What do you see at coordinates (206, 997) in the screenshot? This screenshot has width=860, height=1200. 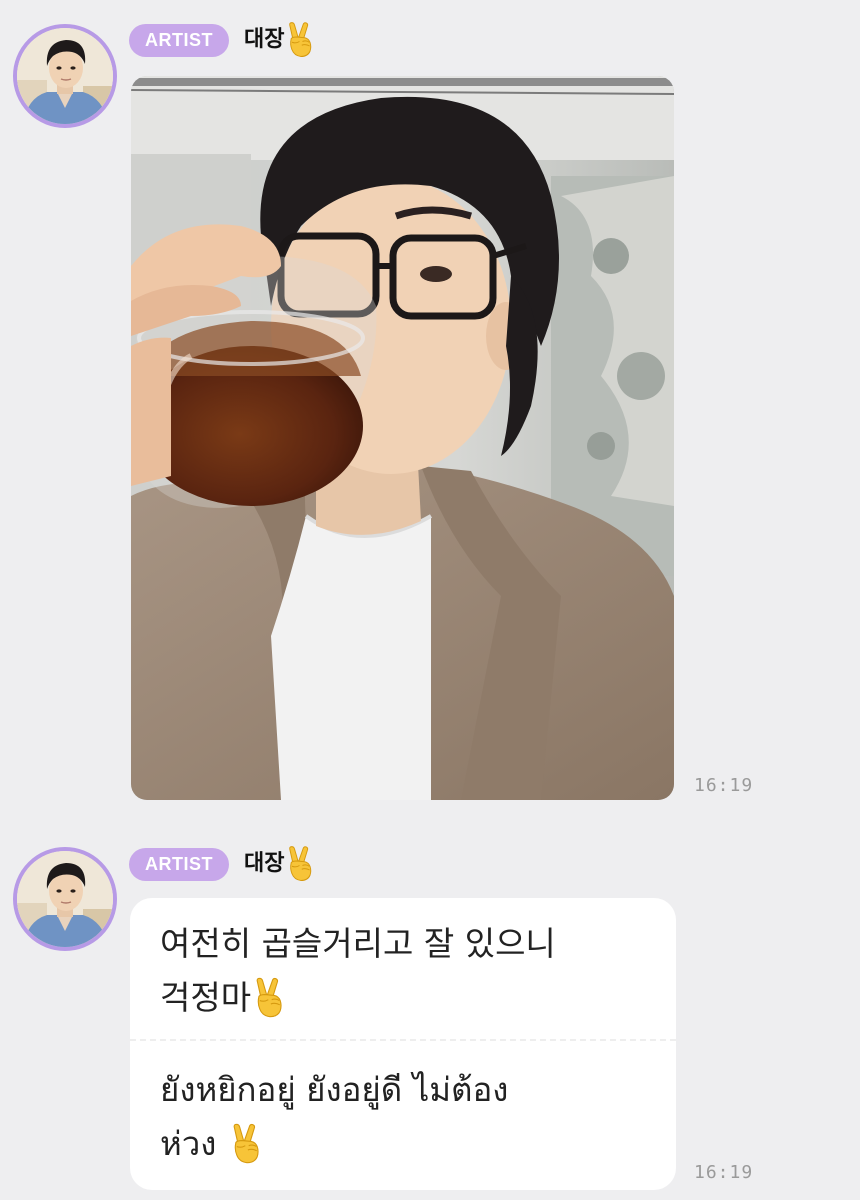 I see `korean-text-line-2-text: 걱정마` at bounding box center [206, 997].